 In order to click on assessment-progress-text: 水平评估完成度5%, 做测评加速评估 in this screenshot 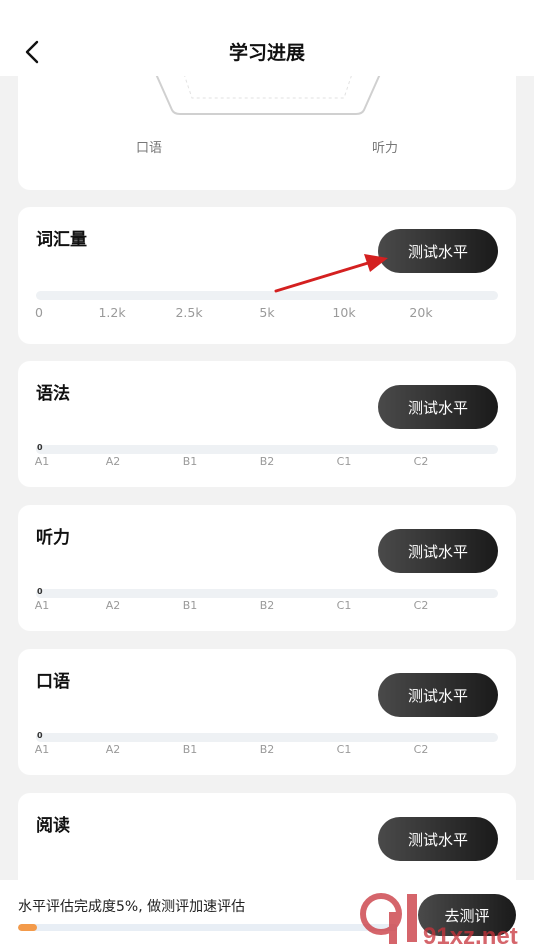, I will do `click(132, 907)`.